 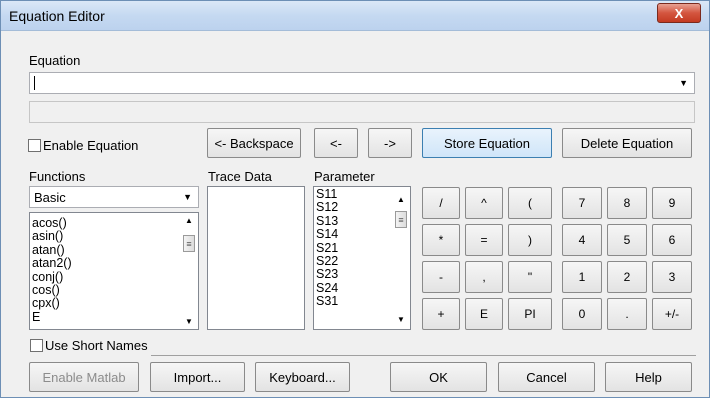 What do you see at coordinates (582, 240) in the screenshot?
I see `digit-button-4: 4` at bounding box center [582, 240].